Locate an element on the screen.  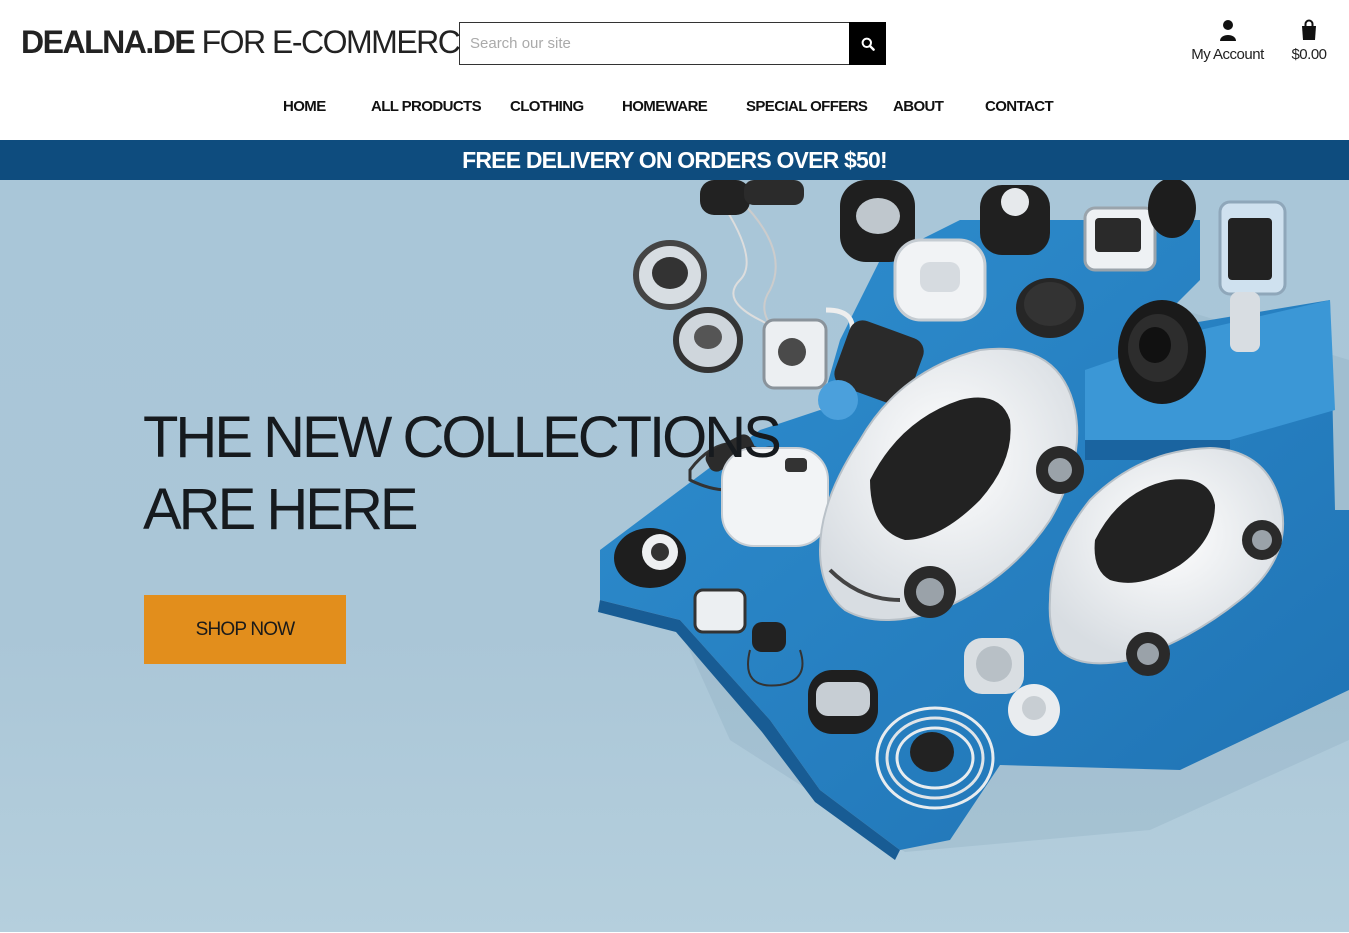
logo-tagline: FOR E-COMMERCE is located at coordinates (337, 42).